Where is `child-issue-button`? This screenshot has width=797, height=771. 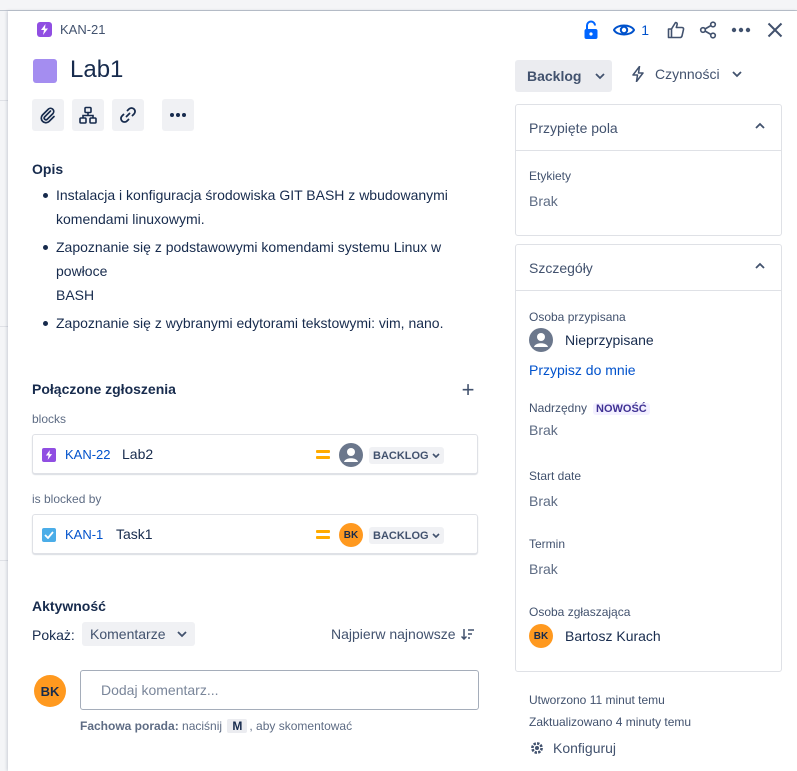
child-issue-button is located at coordinates (88, 115).